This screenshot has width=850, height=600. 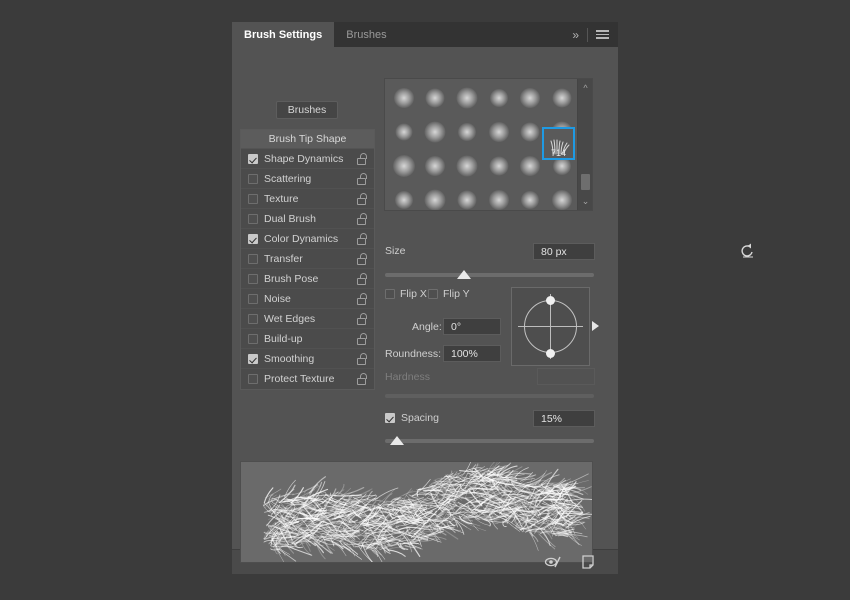 What do you see at coordinates (253, 379) in the screenshot?
I see `checkbox-protect-texture` at bounding box center [253, 379].